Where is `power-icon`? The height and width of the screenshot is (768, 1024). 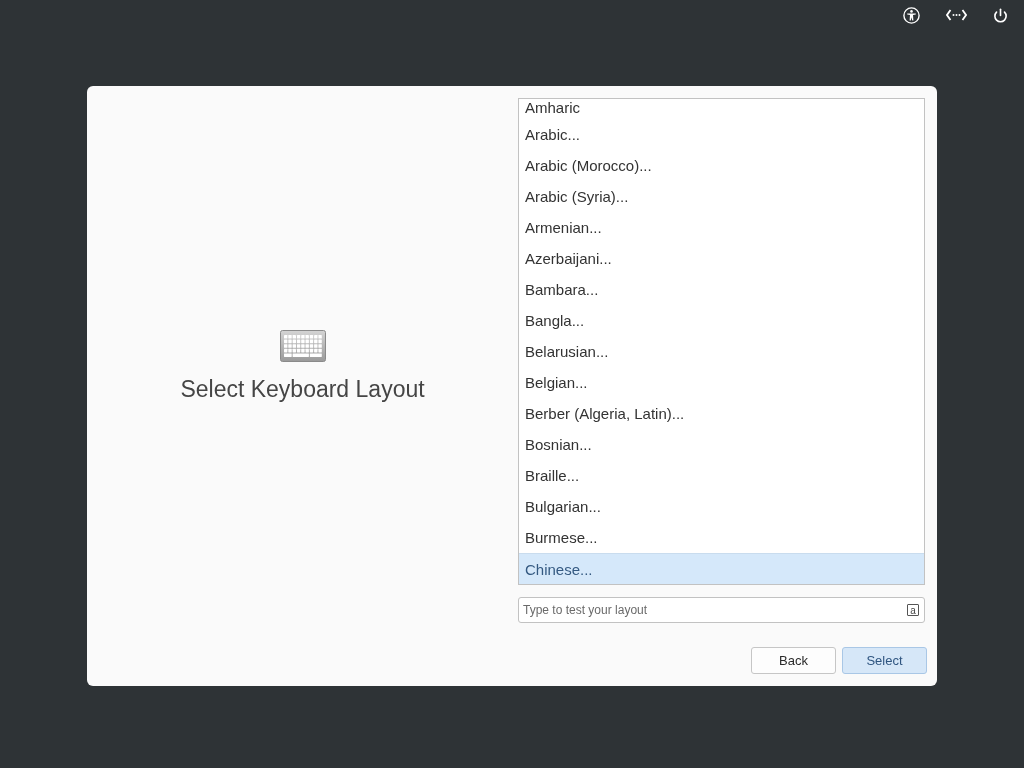
power-icon is located at coordinates (1000, 15).